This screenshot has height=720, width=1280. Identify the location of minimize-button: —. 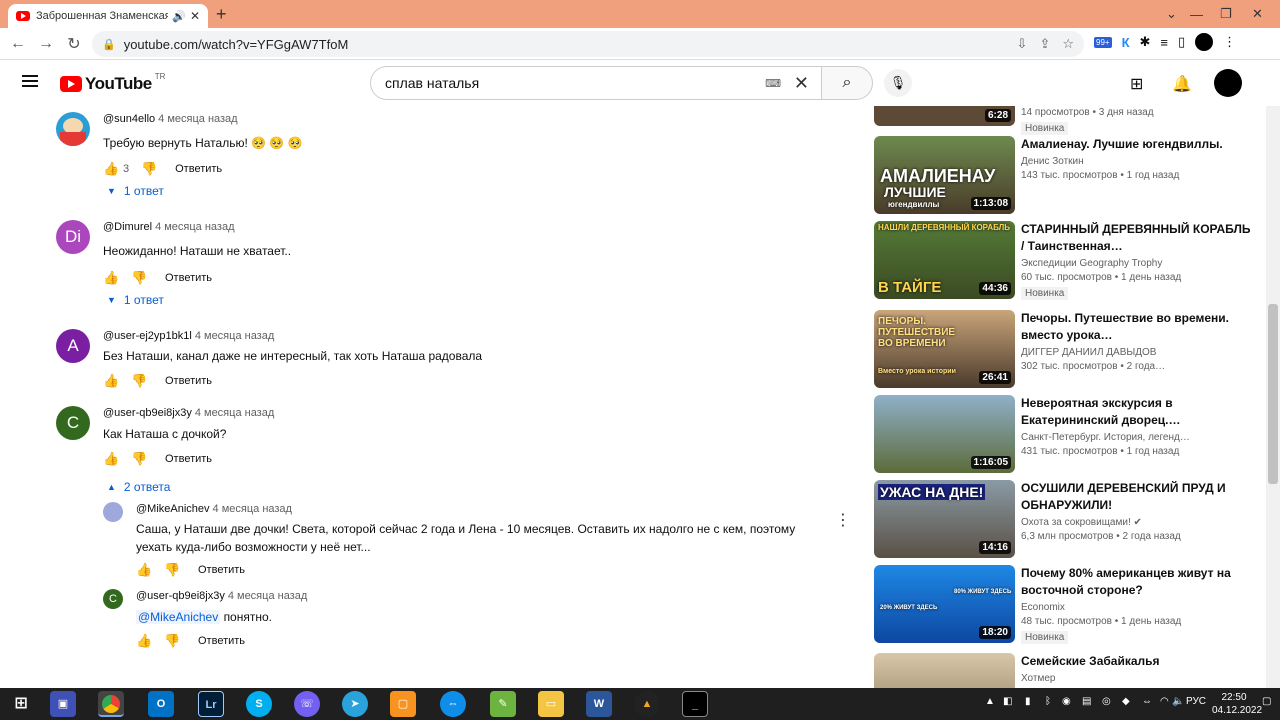
(1196, 14).